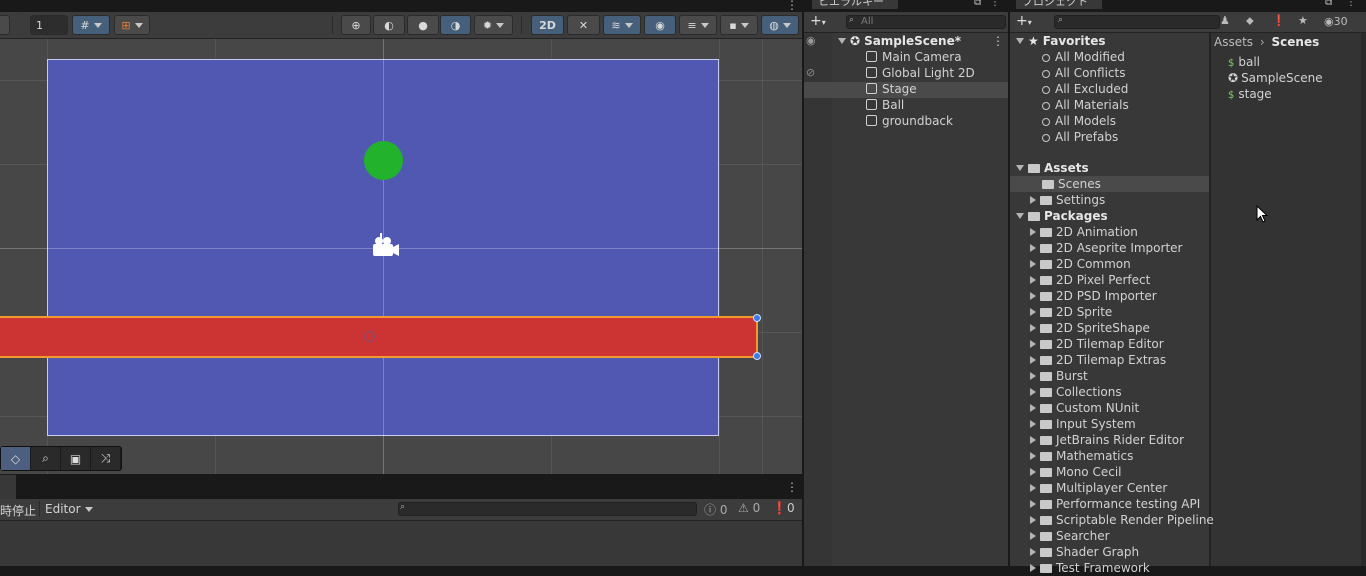 This screenshot has width=1366, height=576. Describe the element at coordinates (46, 458) in the screenshot. I see `overlay-tool-1: ⌕` at that location.